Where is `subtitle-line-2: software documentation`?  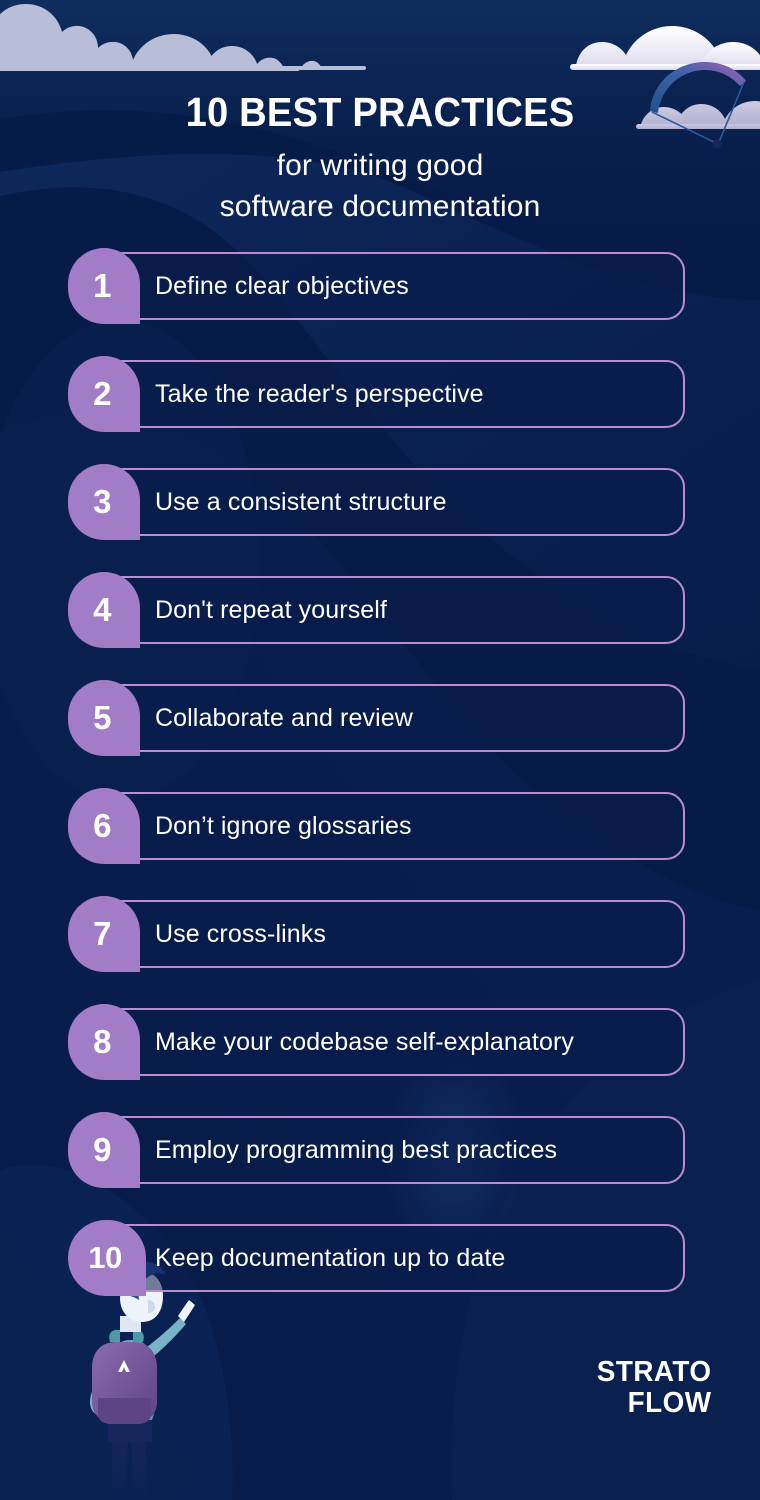
subtitle-line-2: software documentation is located at coordinates (380, 207).